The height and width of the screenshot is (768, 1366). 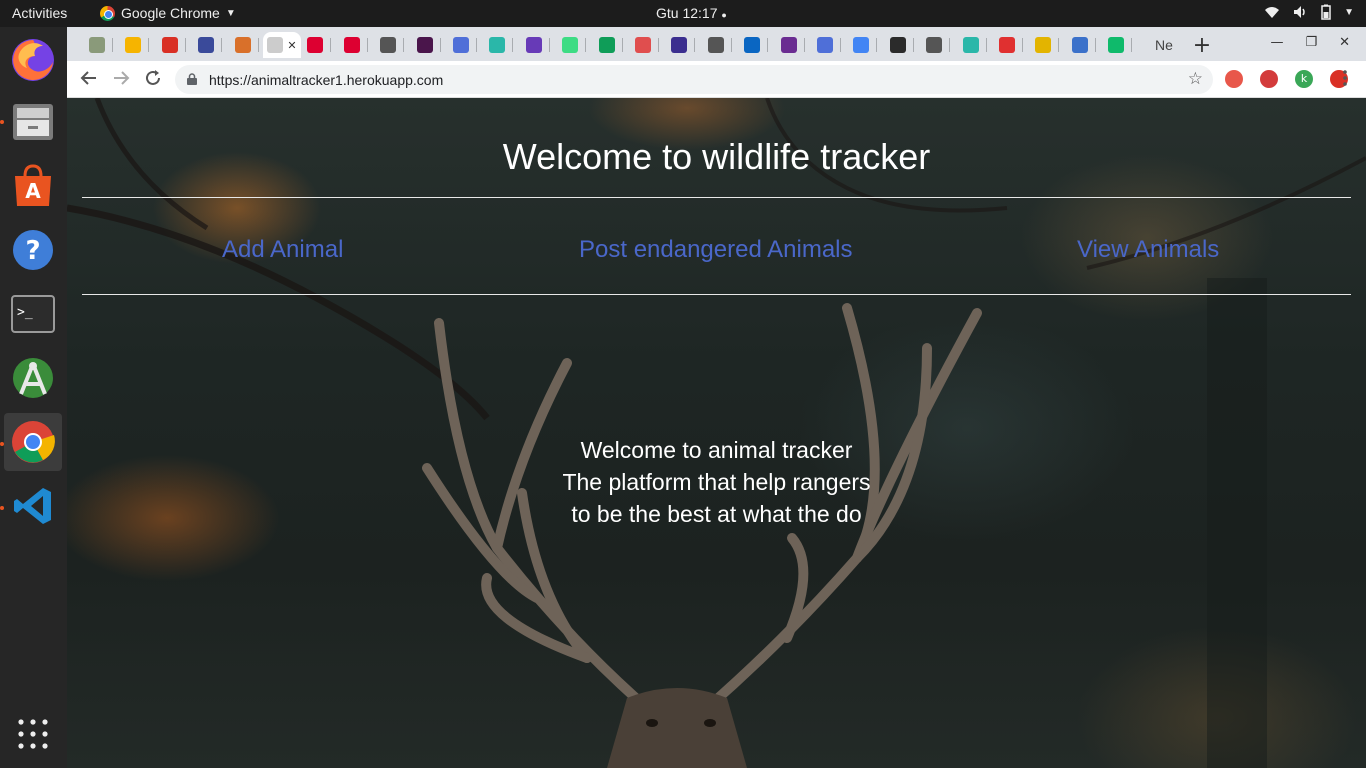 What do you see at coordinates (694, 79) in the screenshot?
I see `address-bar: https://animaltracker1.herokuapp.com ☆` at bounding box center [694, 79].